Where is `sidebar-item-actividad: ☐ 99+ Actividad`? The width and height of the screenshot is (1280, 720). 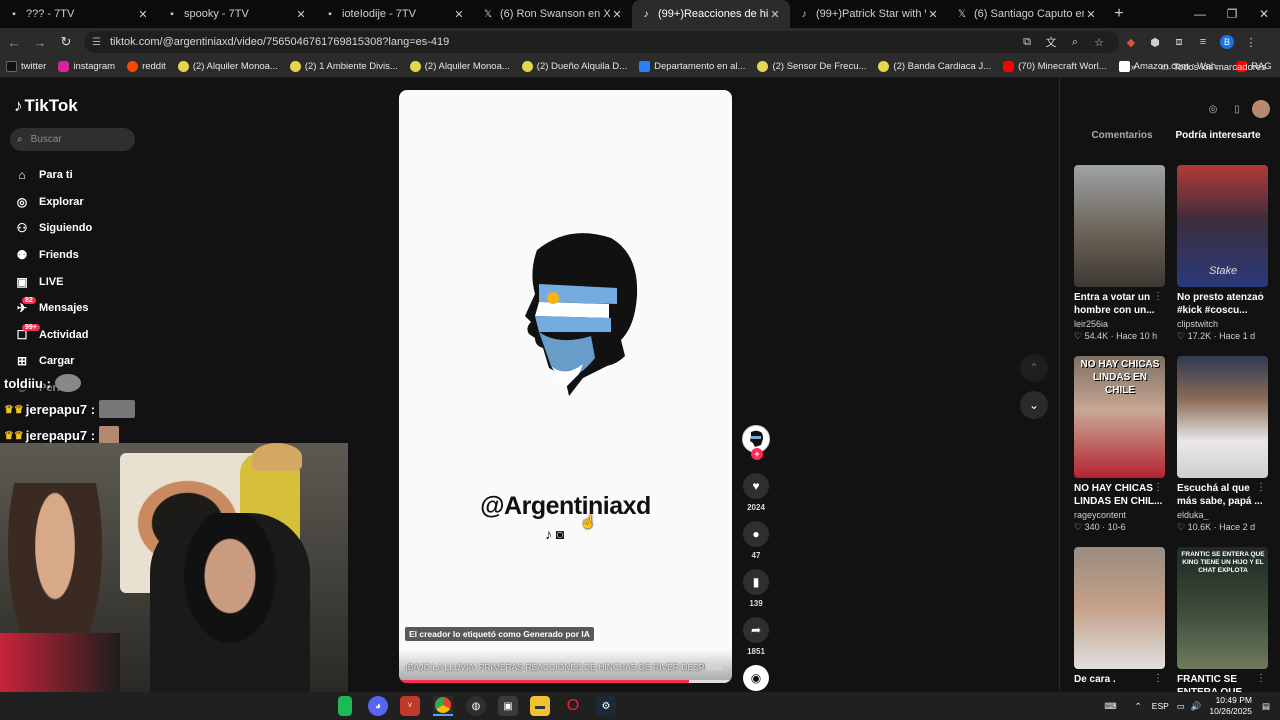
sidebar-item-actividad: ☐ 99+ Actividad is located at coordinates (94, 335).